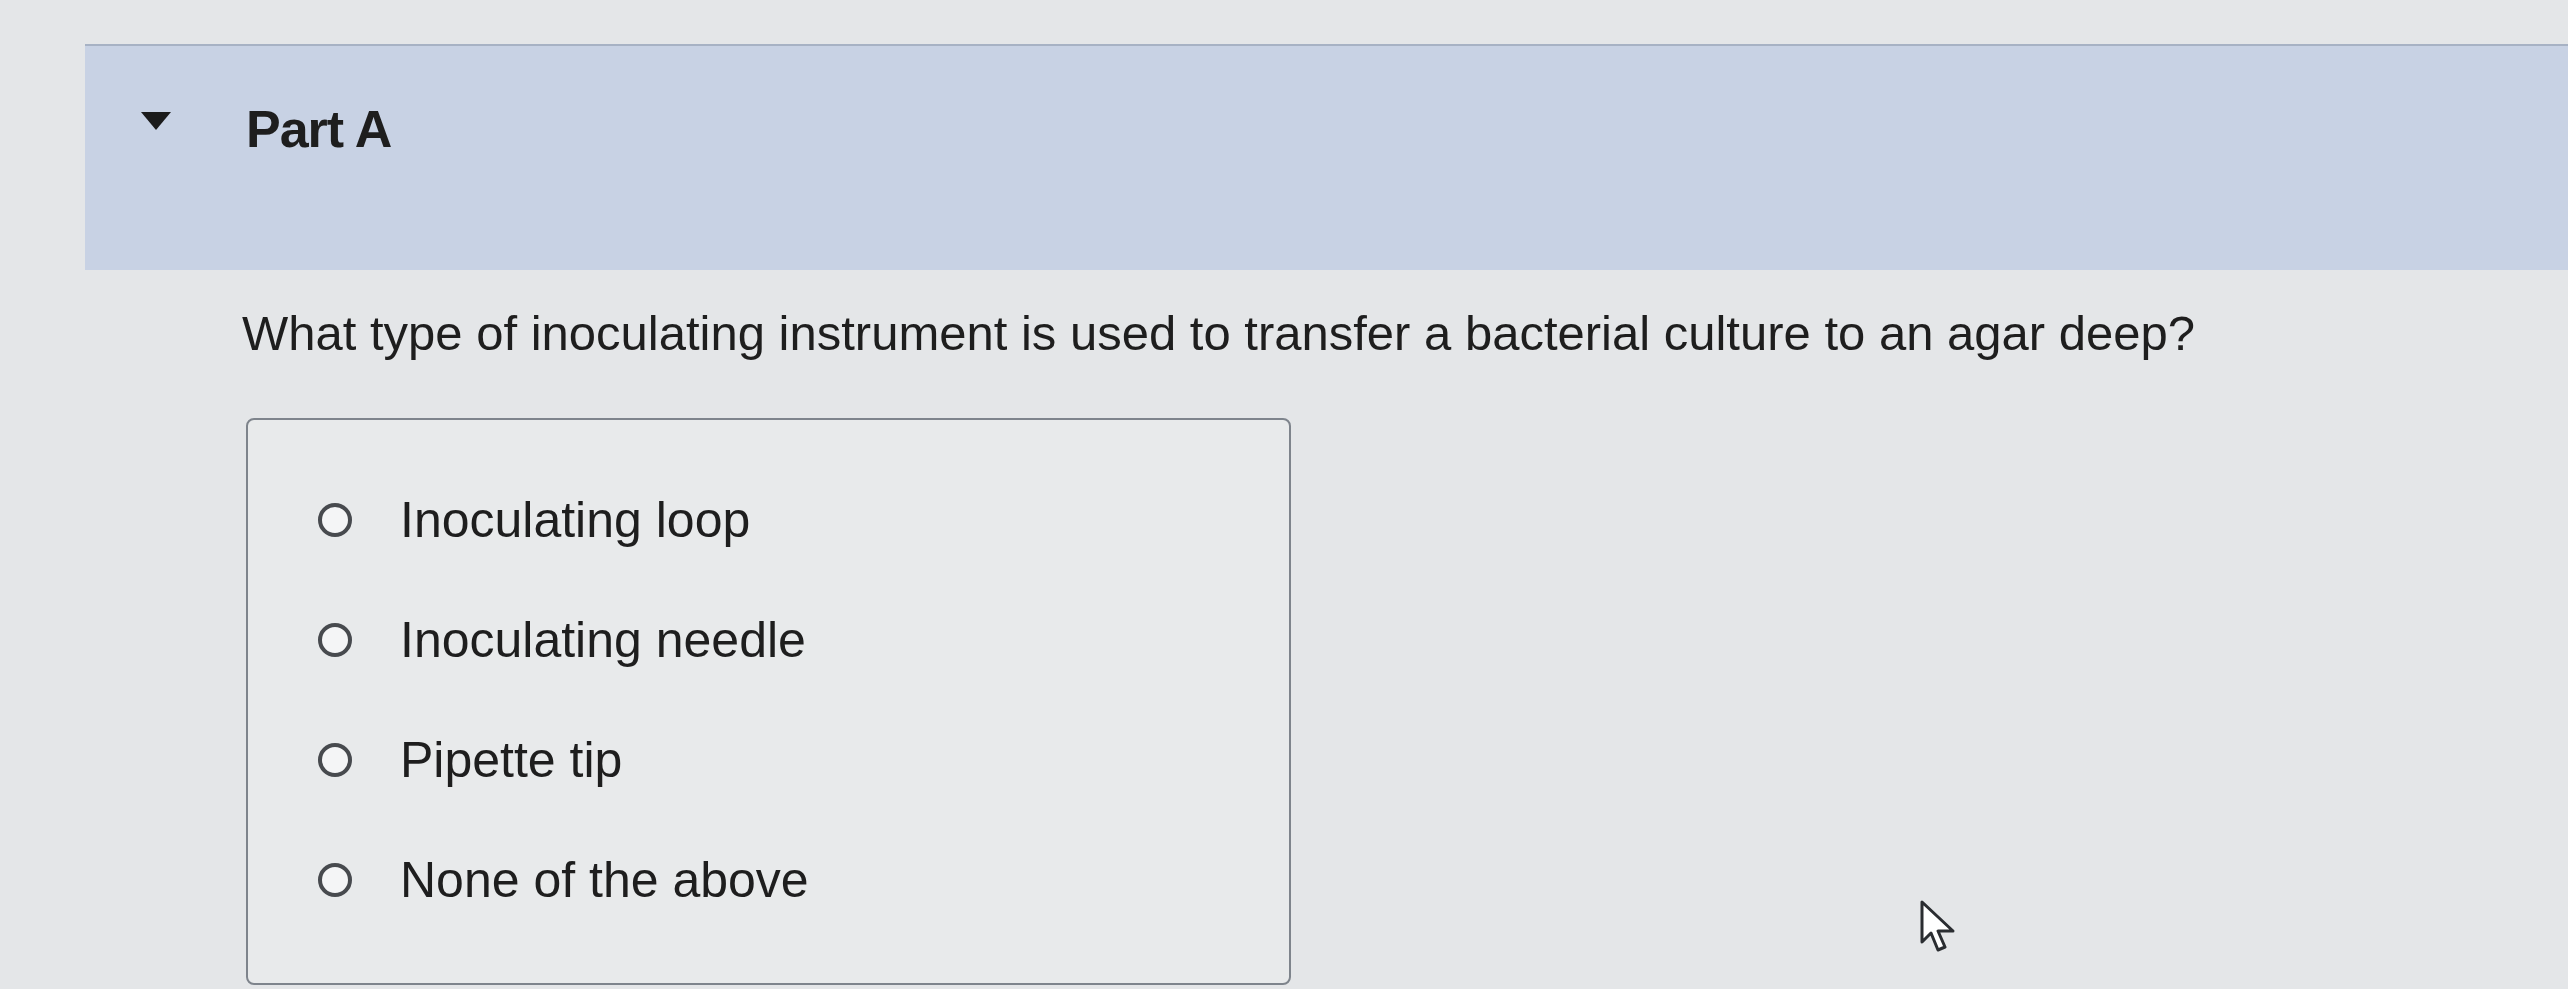 The height and width of the screenshot is (989, 2568). What do you see at coordinates (1938, 927) in the screenshot?
I see `mouse-pointer-icon` at bounding box center [1938, 927].